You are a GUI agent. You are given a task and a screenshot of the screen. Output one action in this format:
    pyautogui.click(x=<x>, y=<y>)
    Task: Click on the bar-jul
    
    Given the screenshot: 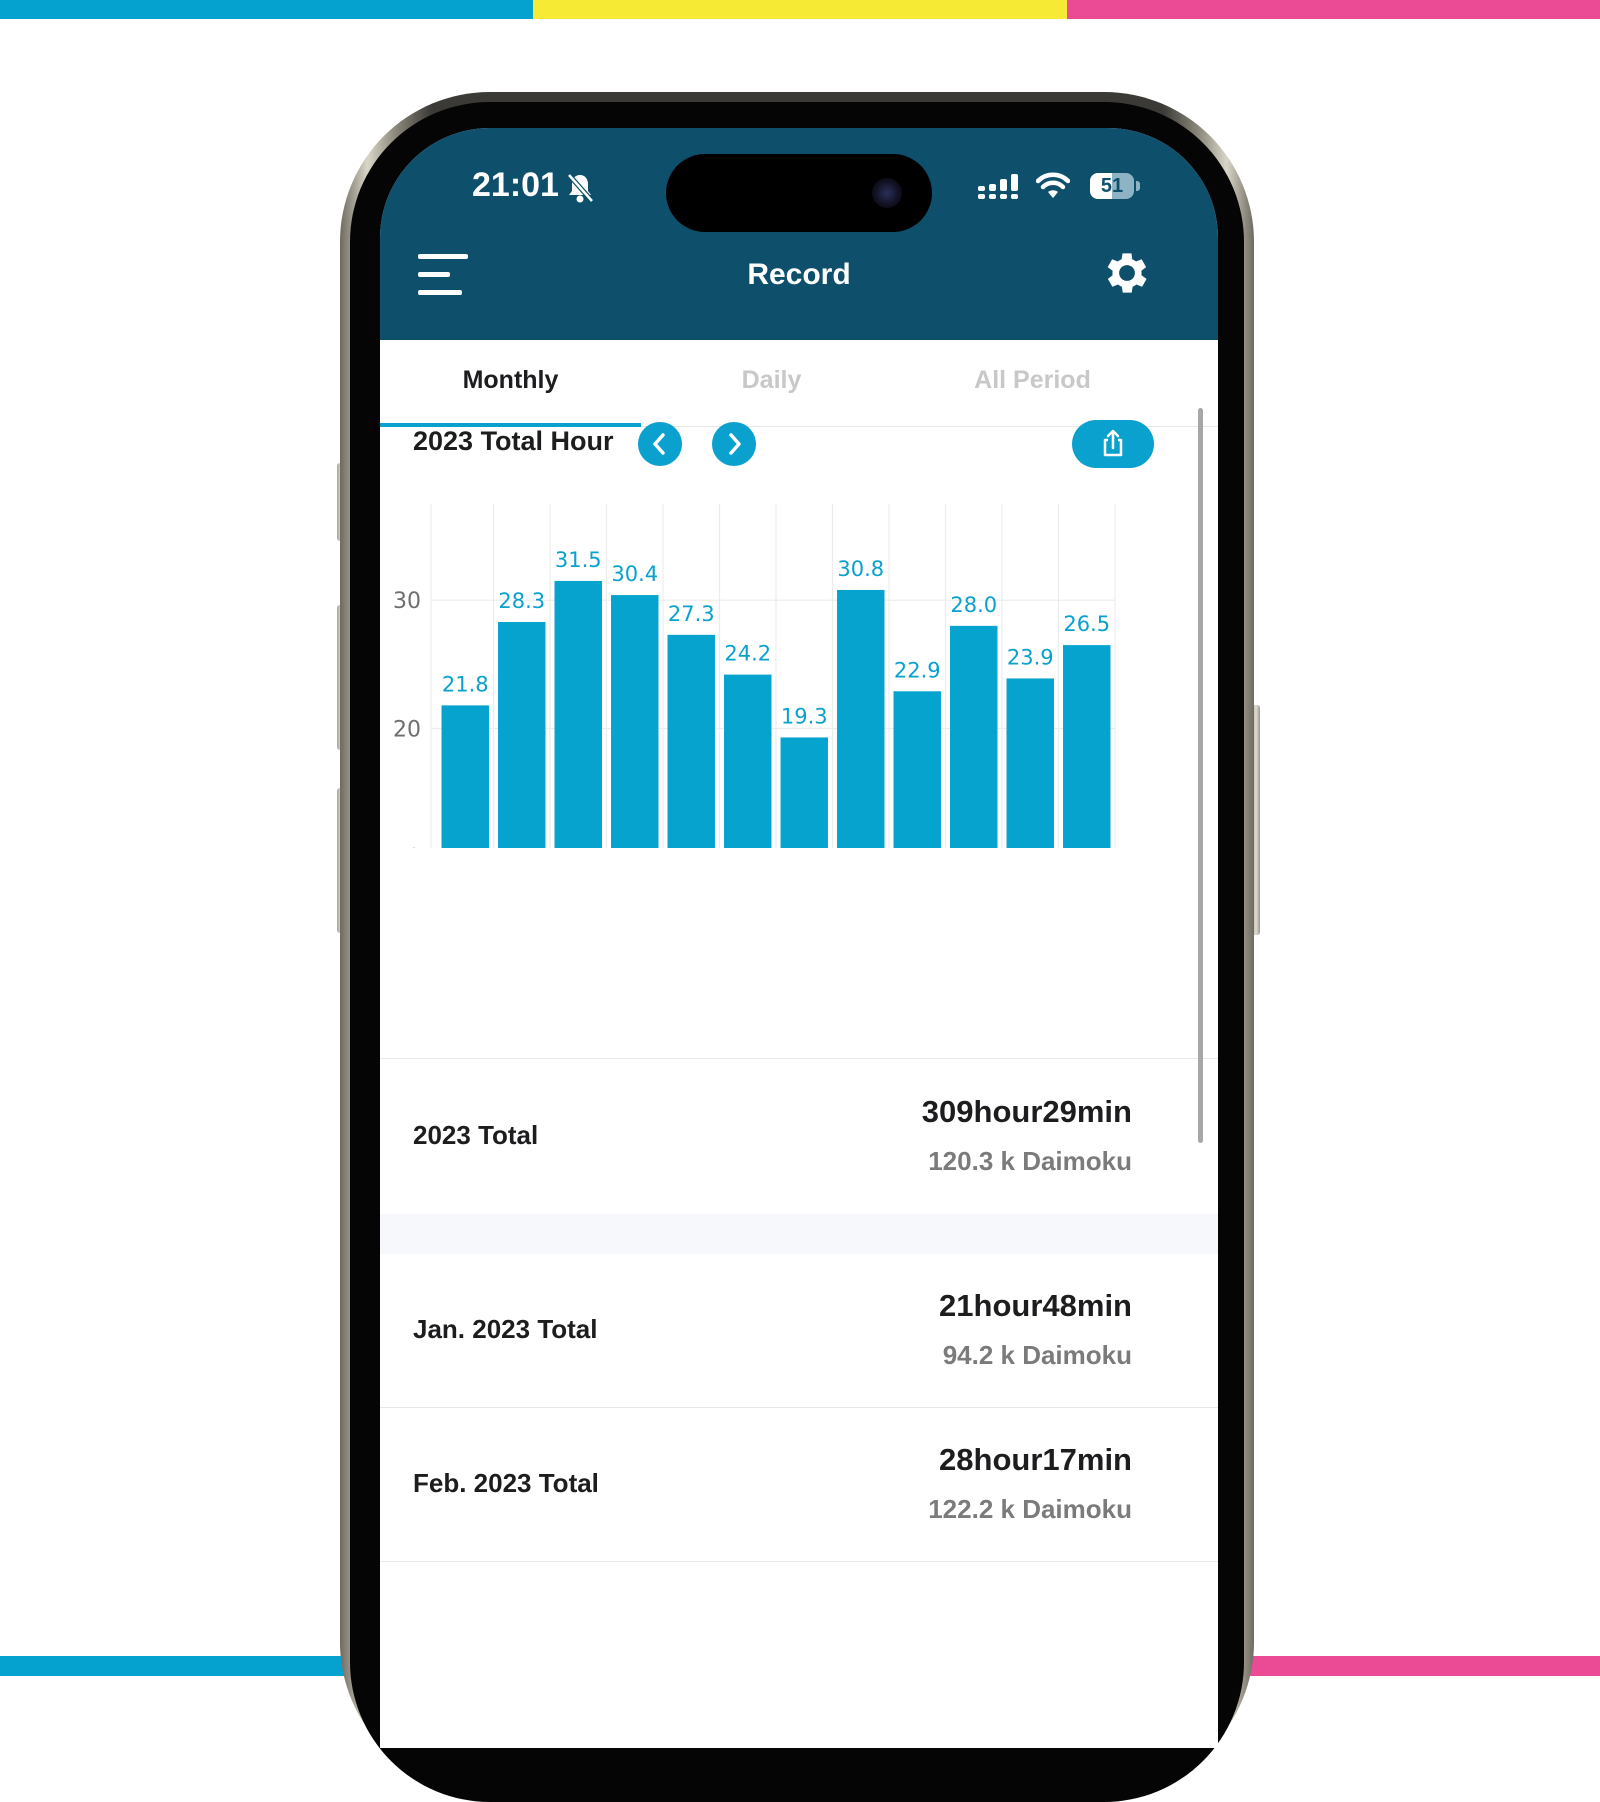 What is the action you would take?
    pyautogui.click(x=804, y=792)
    